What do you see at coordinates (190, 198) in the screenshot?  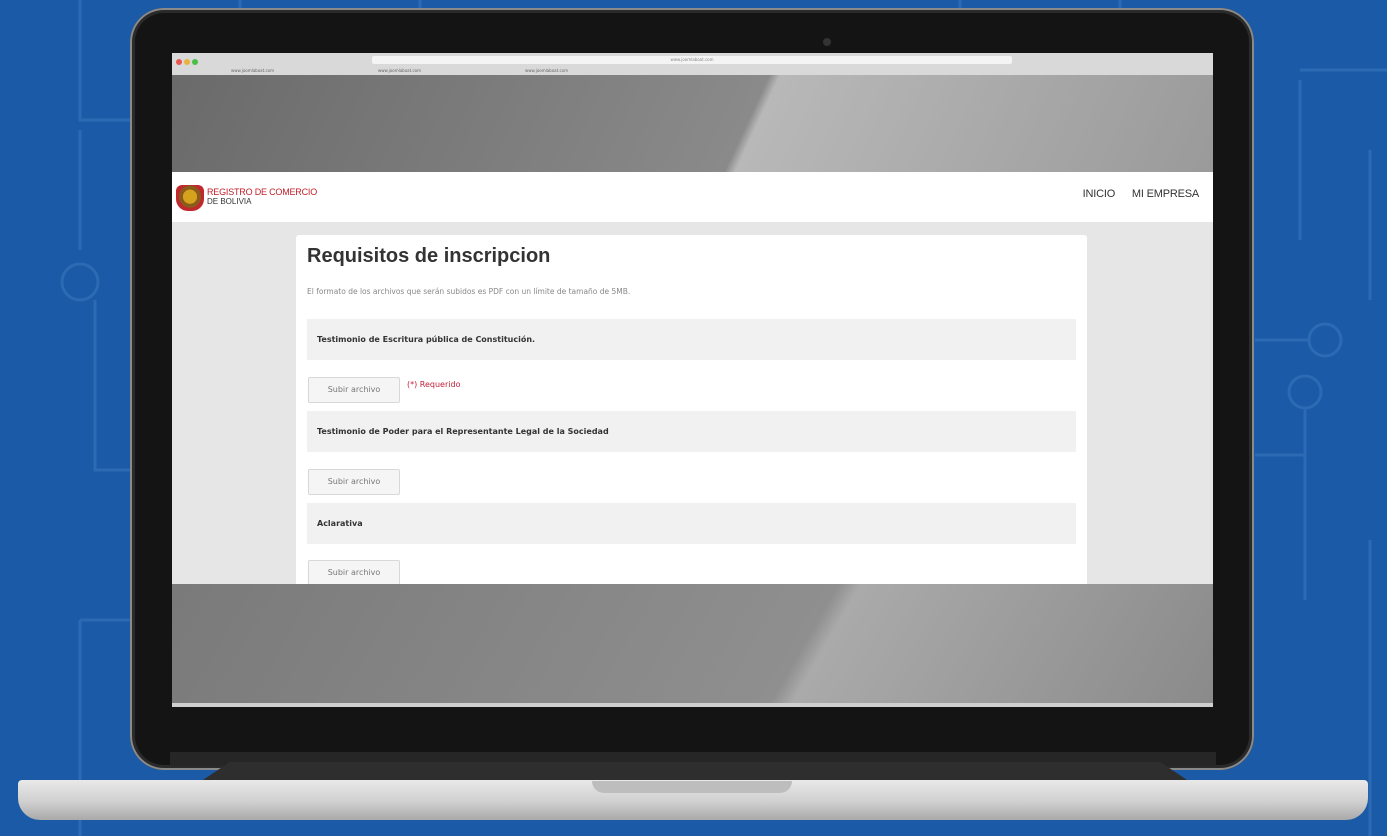 I see `bolivia-coat-of-arms-logo` at bounding box center [190, 198].